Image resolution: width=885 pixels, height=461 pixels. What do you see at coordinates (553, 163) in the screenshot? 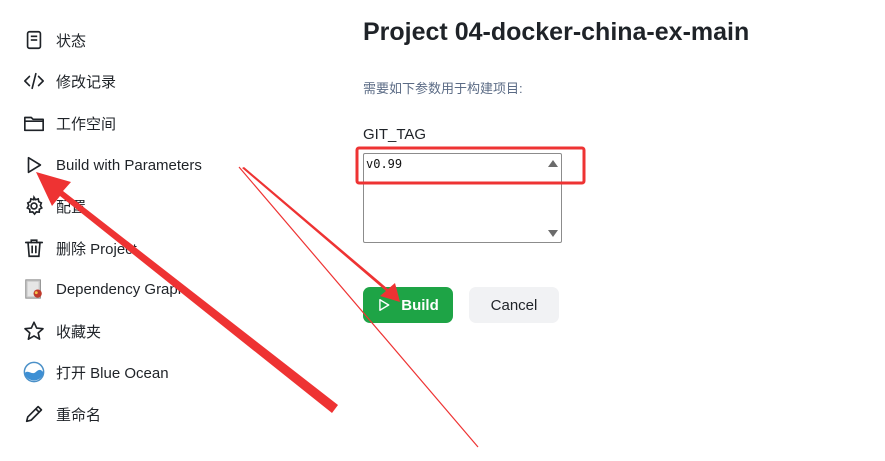
I see `scroll-up-arrow-icon` at bounding box center [553, 163].